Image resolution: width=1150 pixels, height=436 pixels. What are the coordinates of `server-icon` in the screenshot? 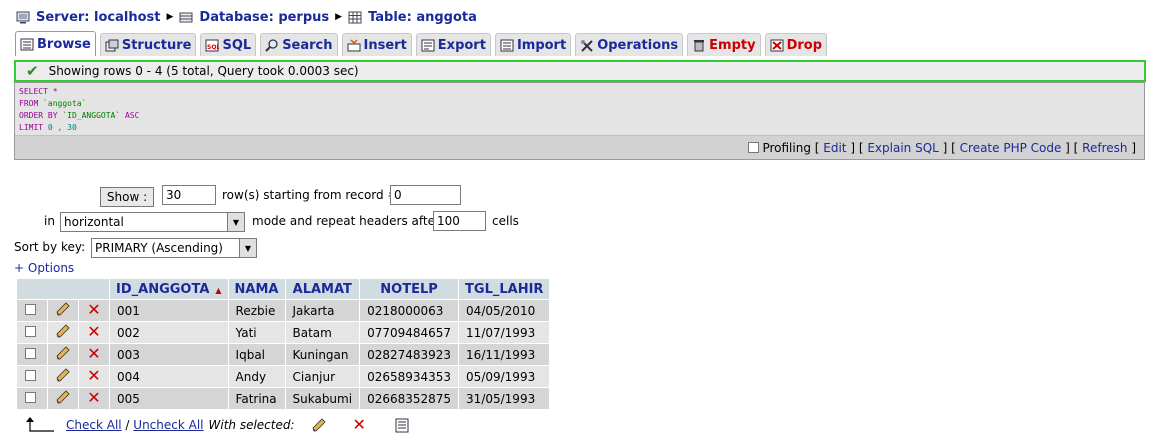 It's located at (23, 17).